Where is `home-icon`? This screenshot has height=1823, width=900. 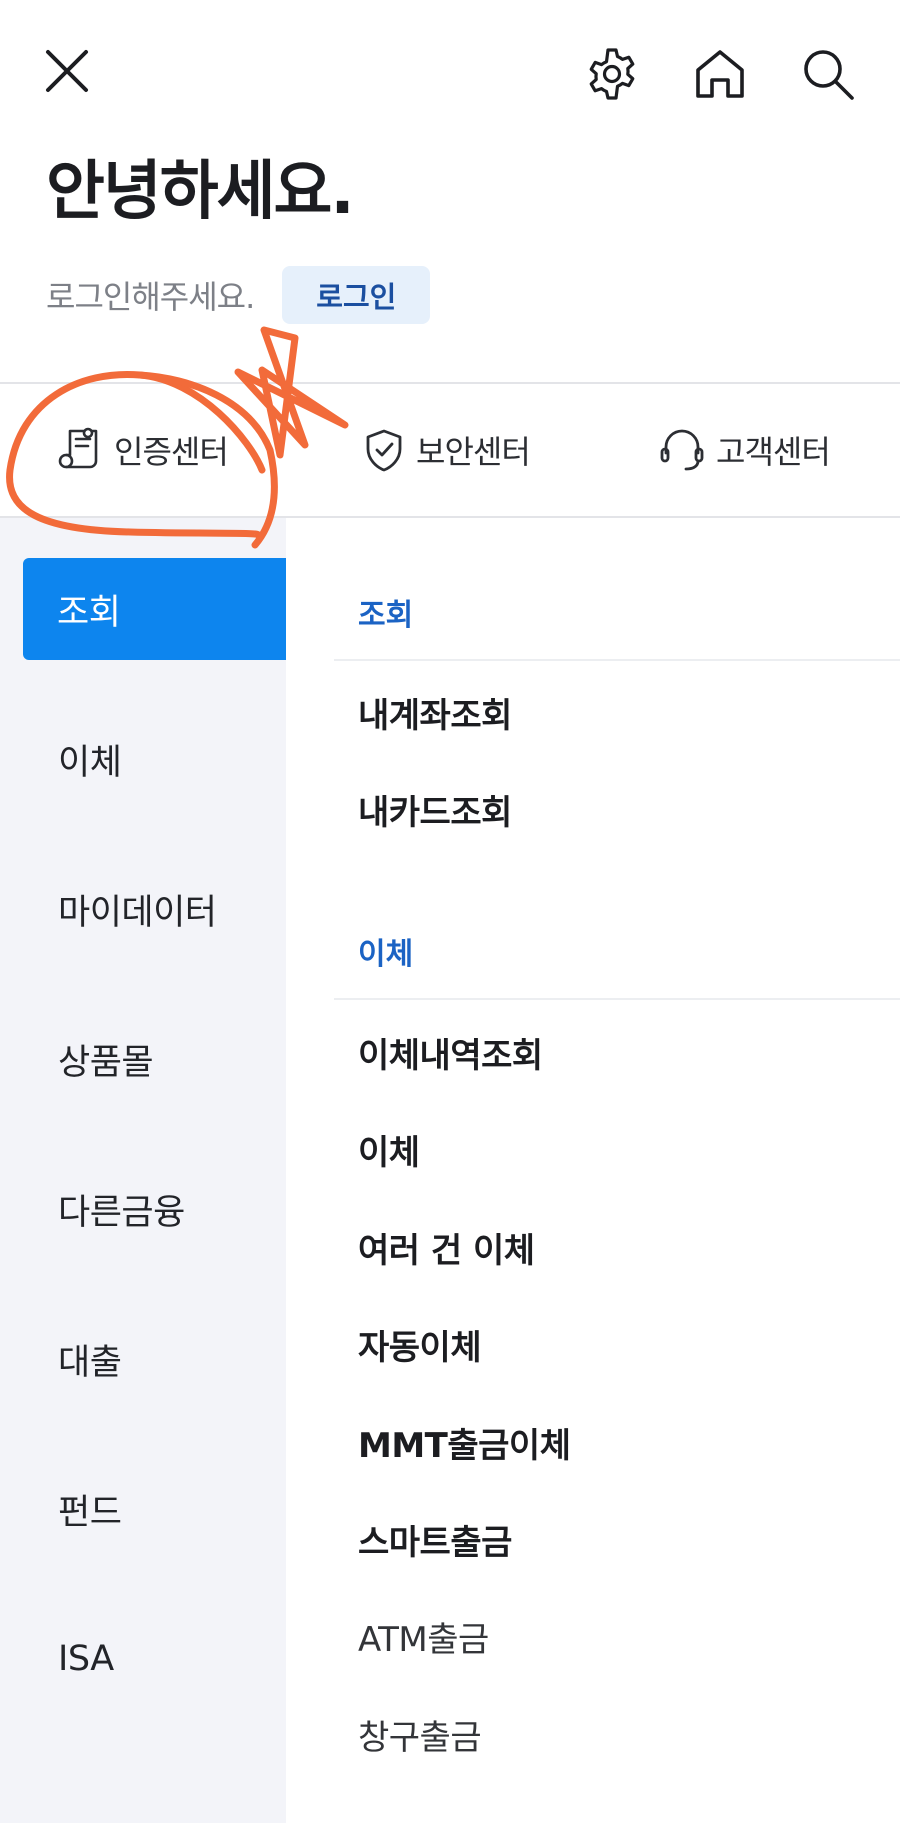 home-icon is located at coordinates (720, 74).